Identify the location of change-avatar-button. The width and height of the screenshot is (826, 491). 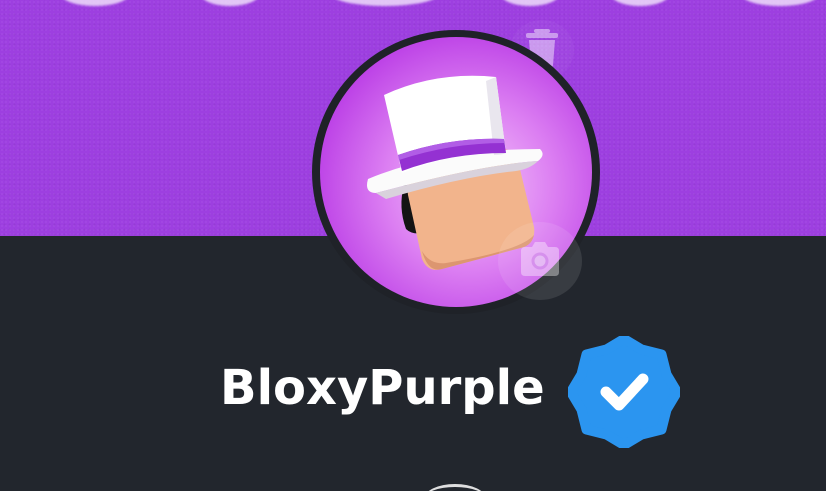
(540, 261).